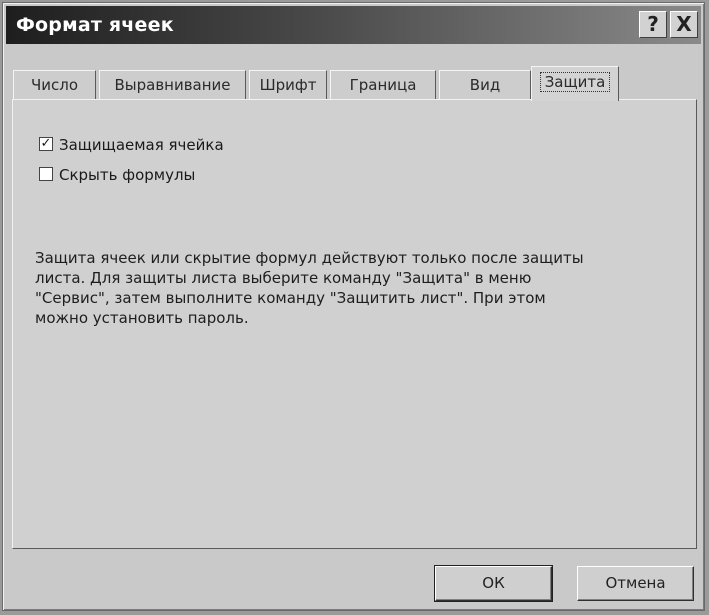  Describe the element at coordinates (353, 25) in the screenshot. I see `title-bar: Формат ячеек ? X` at that location.